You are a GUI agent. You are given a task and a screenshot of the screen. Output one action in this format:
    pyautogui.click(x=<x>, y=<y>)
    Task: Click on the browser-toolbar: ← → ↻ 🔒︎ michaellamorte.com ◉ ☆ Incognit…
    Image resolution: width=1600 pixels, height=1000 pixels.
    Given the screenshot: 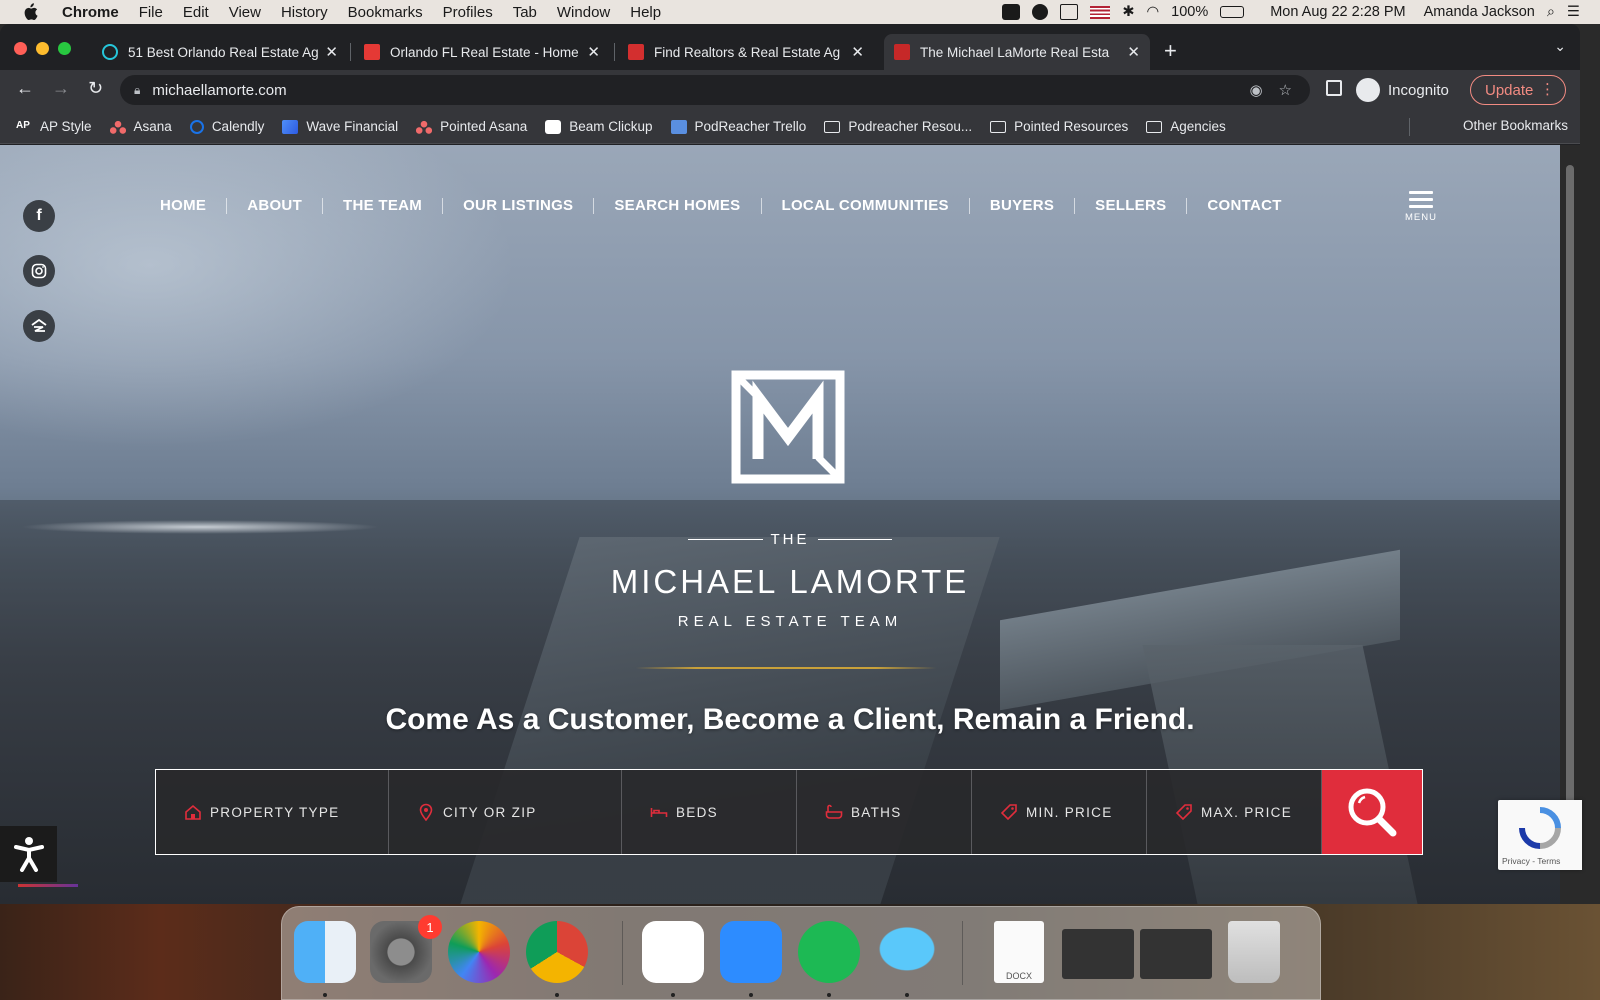 What is the action you would take?
    pyautogui.click(x=790, y=90)
    